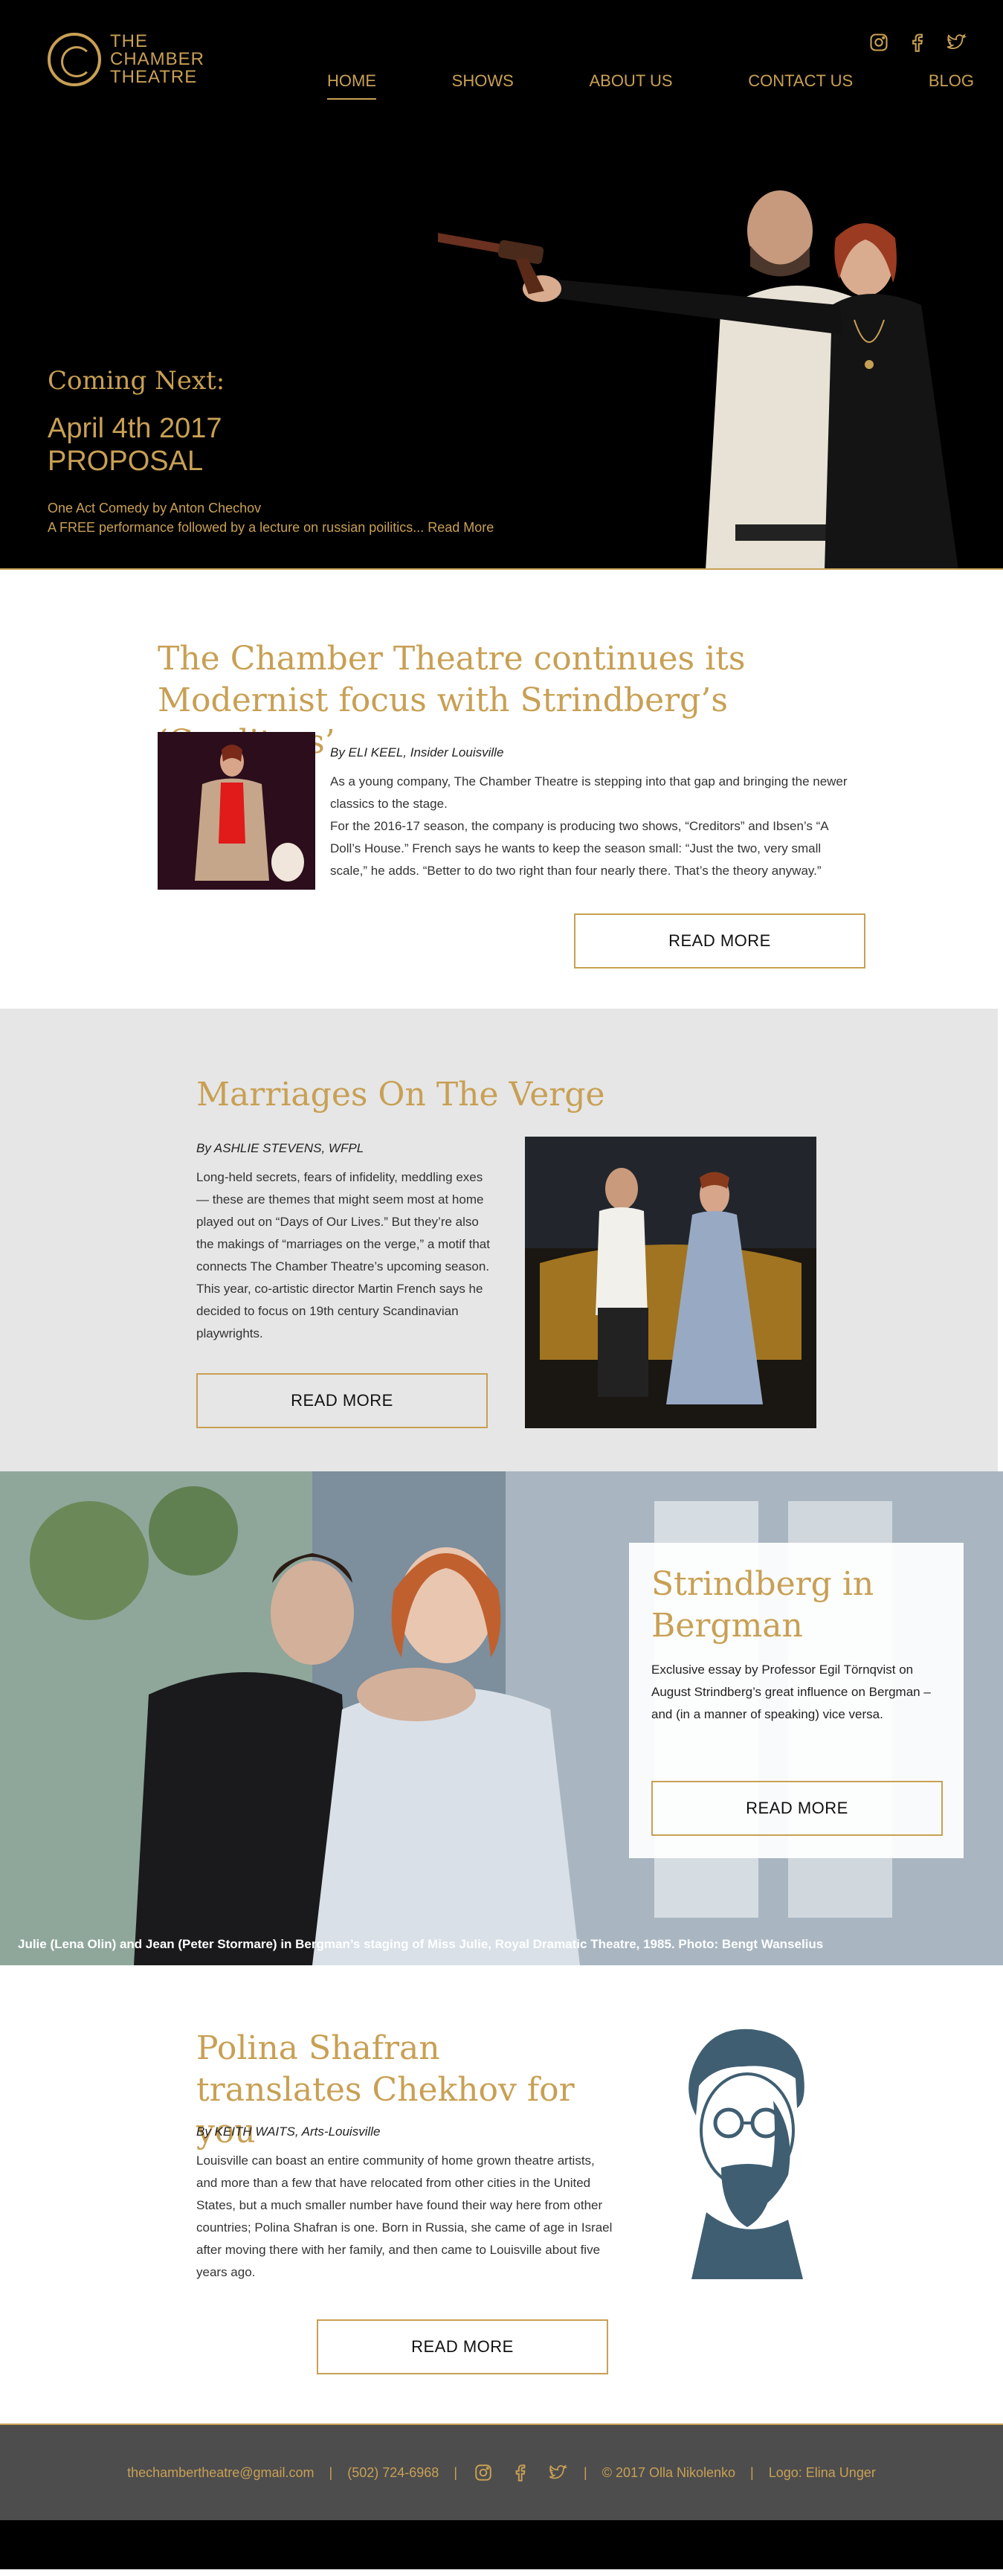 This screenshot has width=1003, height=2576. Describe the element at coordinates (74, 59) in the screenshot. I see `logo-ring-icon` at that location.